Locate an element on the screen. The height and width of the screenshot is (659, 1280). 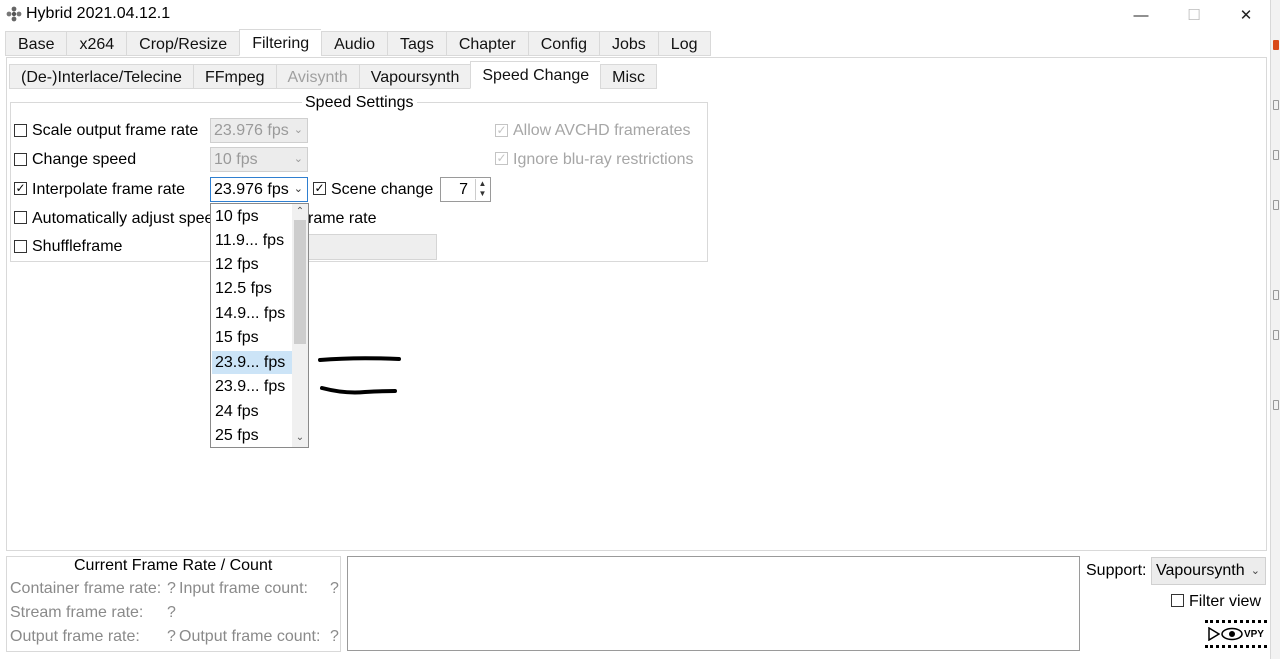
dropdown-option: 23.9... fps is located at coordinates (252, 386).